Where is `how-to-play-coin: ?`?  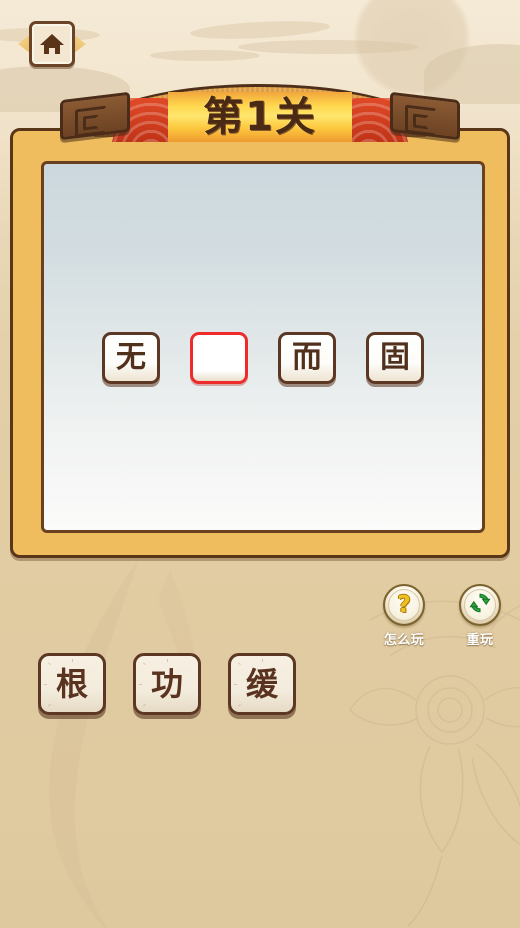 how-to-play-coin: ? is located at coordinates (404, 605).